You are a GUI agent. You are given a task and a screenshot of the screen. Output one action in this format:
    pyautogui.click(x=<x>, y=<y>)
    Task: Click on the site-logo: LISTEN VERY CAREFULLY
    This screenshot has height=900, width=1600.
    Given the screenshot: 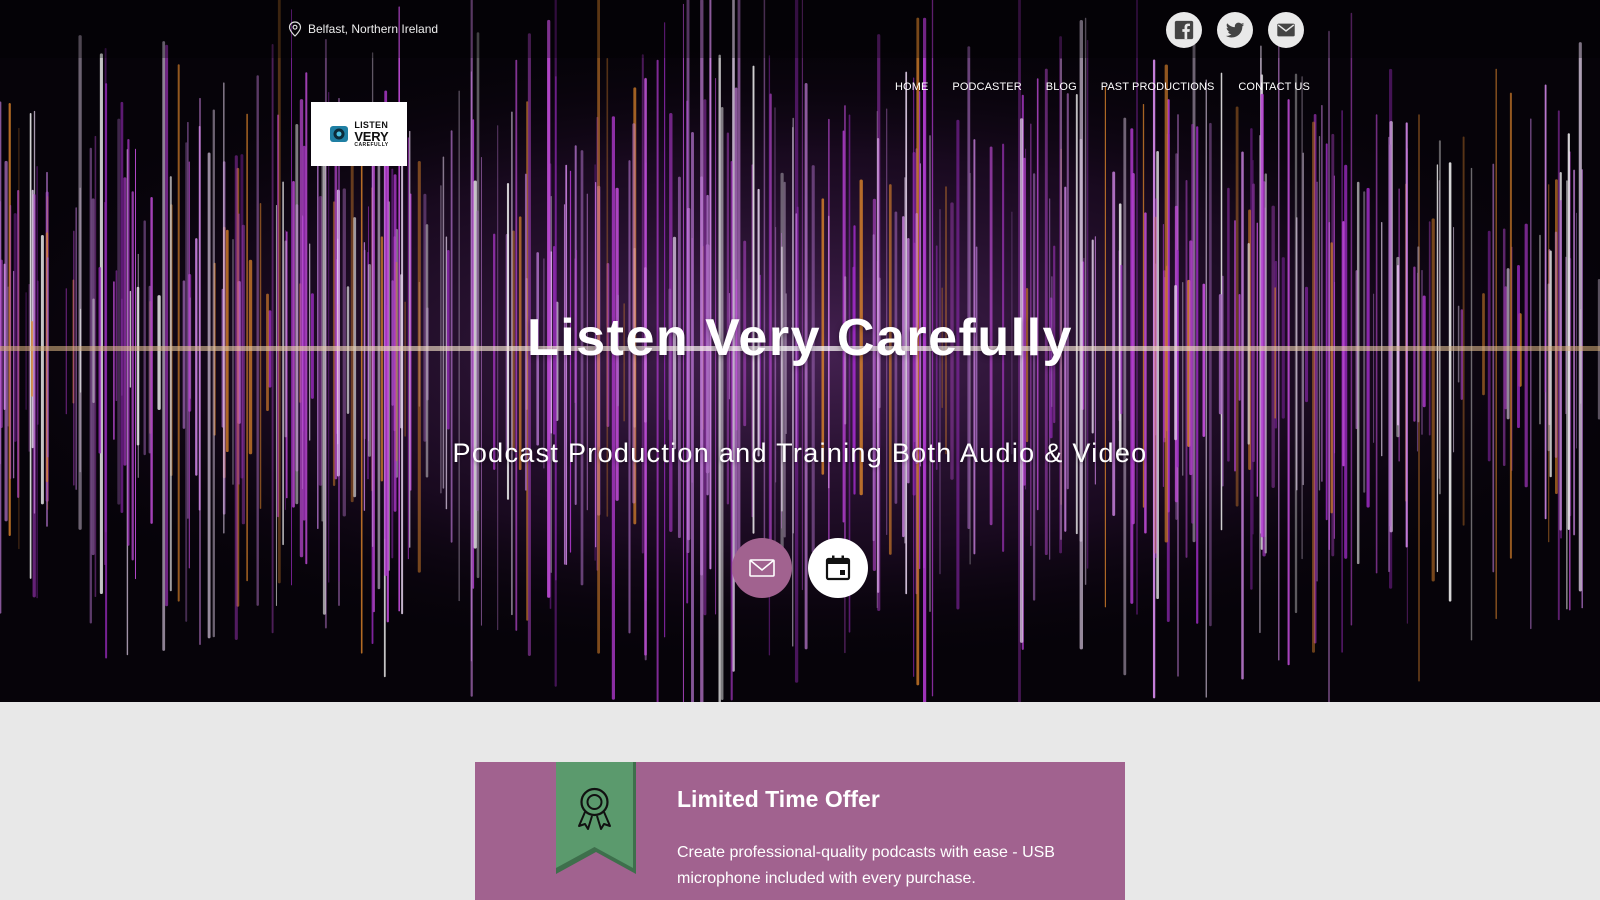 What is the action you would take?
    pyautogui.click(x=359, y=134)
    